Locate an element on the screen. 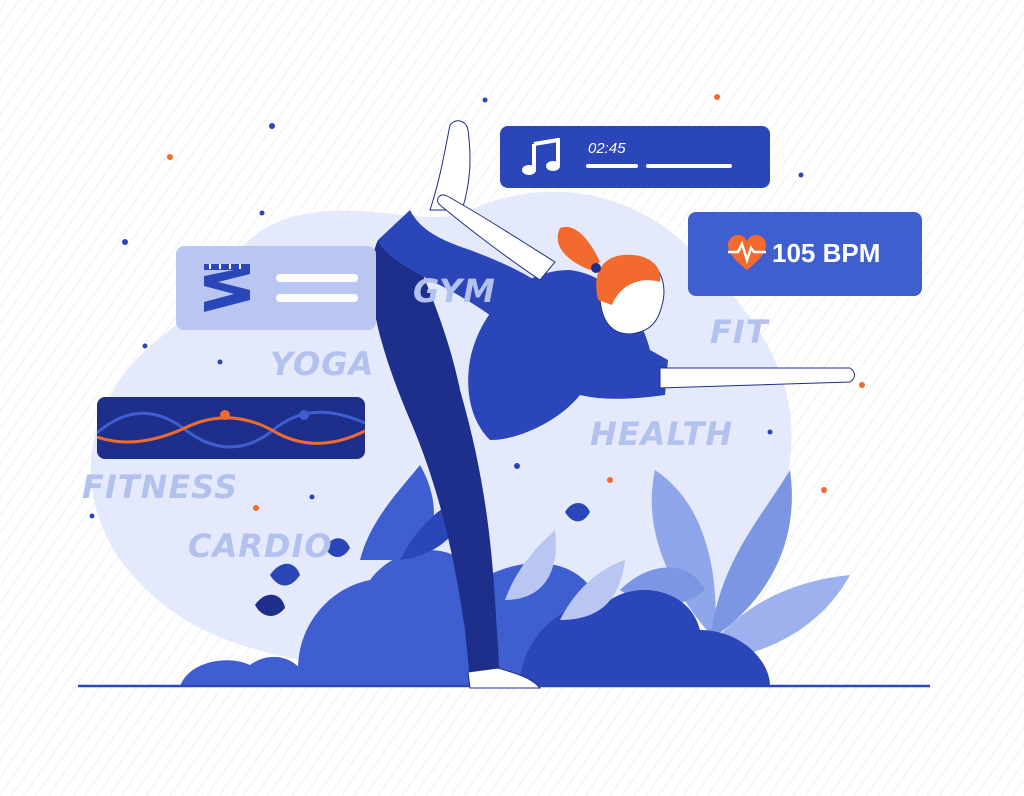 Image resolution: width=1024 pixels, height=796 pixels. music-progress-remaining is located at coordinates (689, 166).